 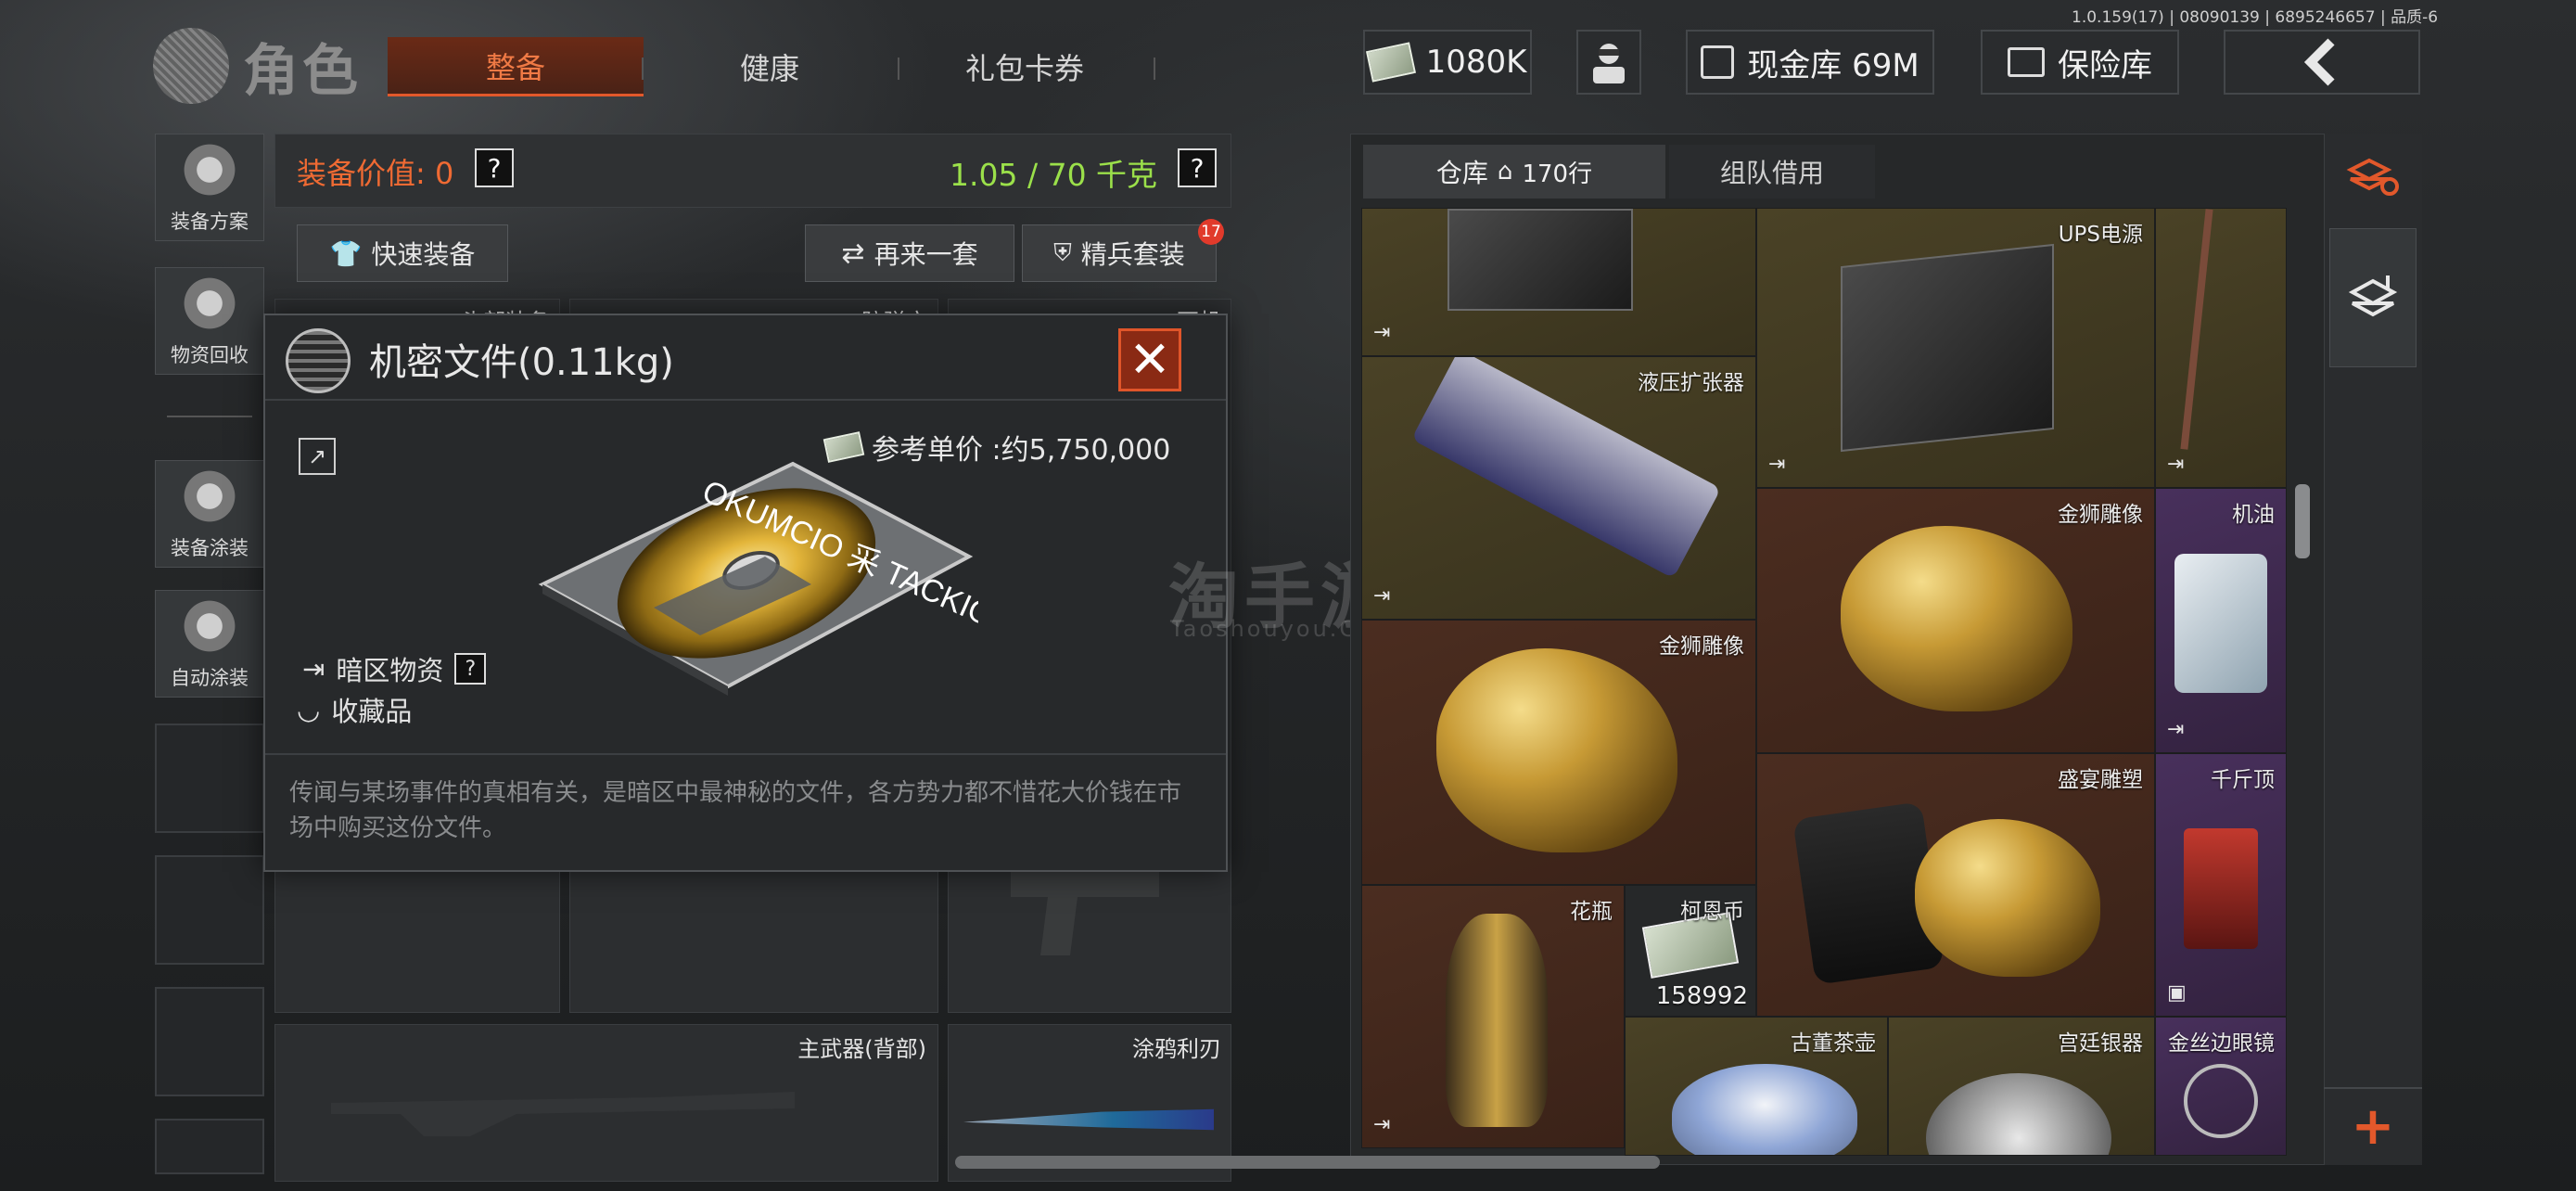 I want to click on operator-button, so click(x=1608, y=63).